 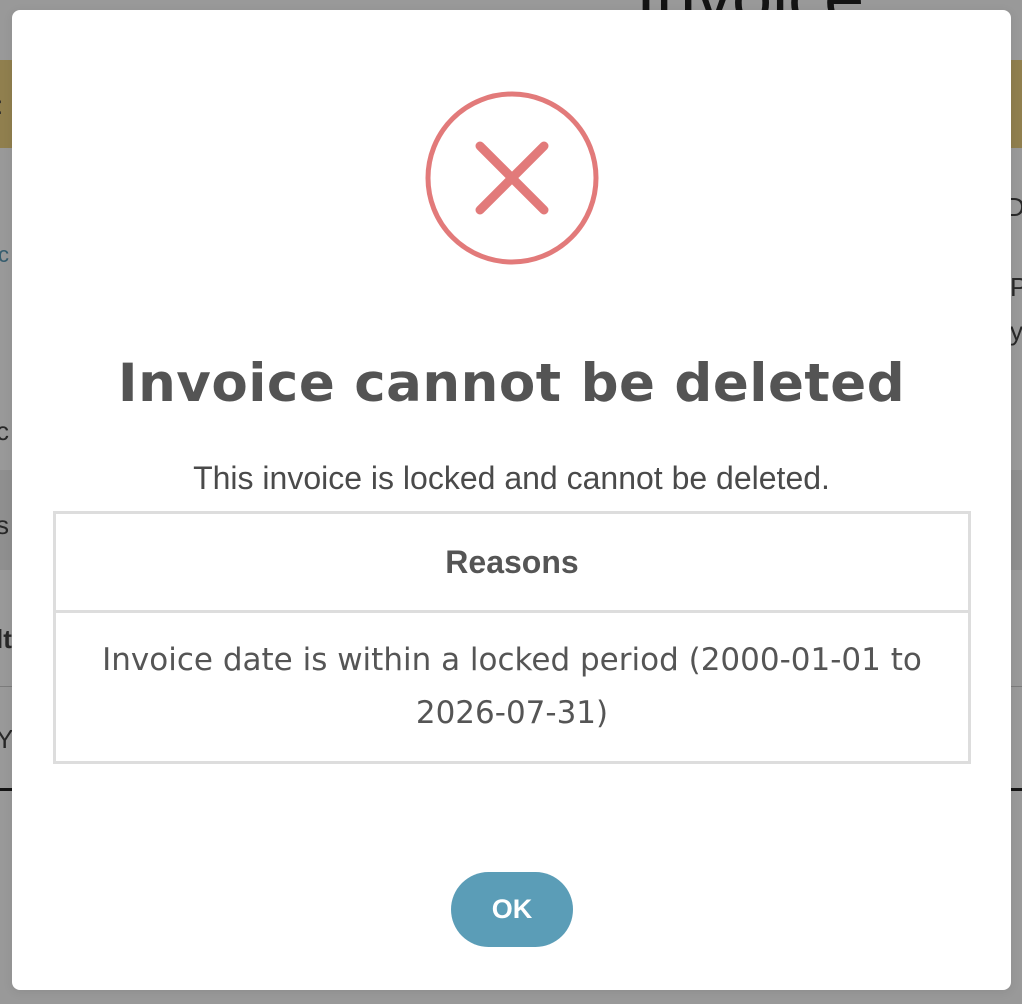 I want to click on reasons-table-header-row: Reasons, so click(x=512, y=562).